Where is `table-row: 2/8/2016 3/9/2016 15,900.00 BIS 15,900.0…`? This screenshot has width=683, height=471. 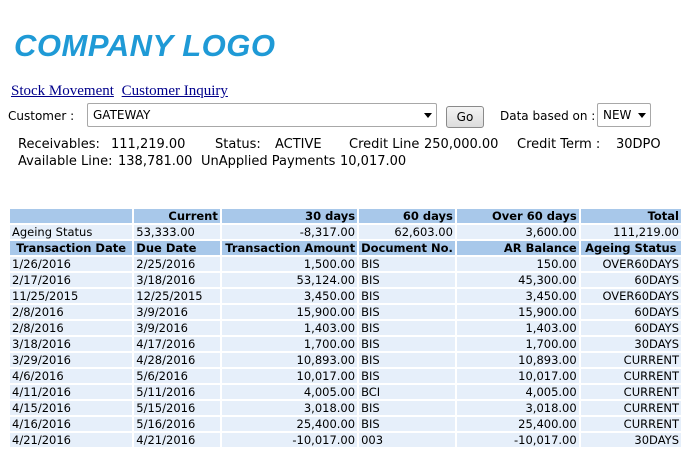 table-row: 2/8/2016 3/9/2016 15,900.00 BIS 15,900.0… is located at coordinates (345, 312).